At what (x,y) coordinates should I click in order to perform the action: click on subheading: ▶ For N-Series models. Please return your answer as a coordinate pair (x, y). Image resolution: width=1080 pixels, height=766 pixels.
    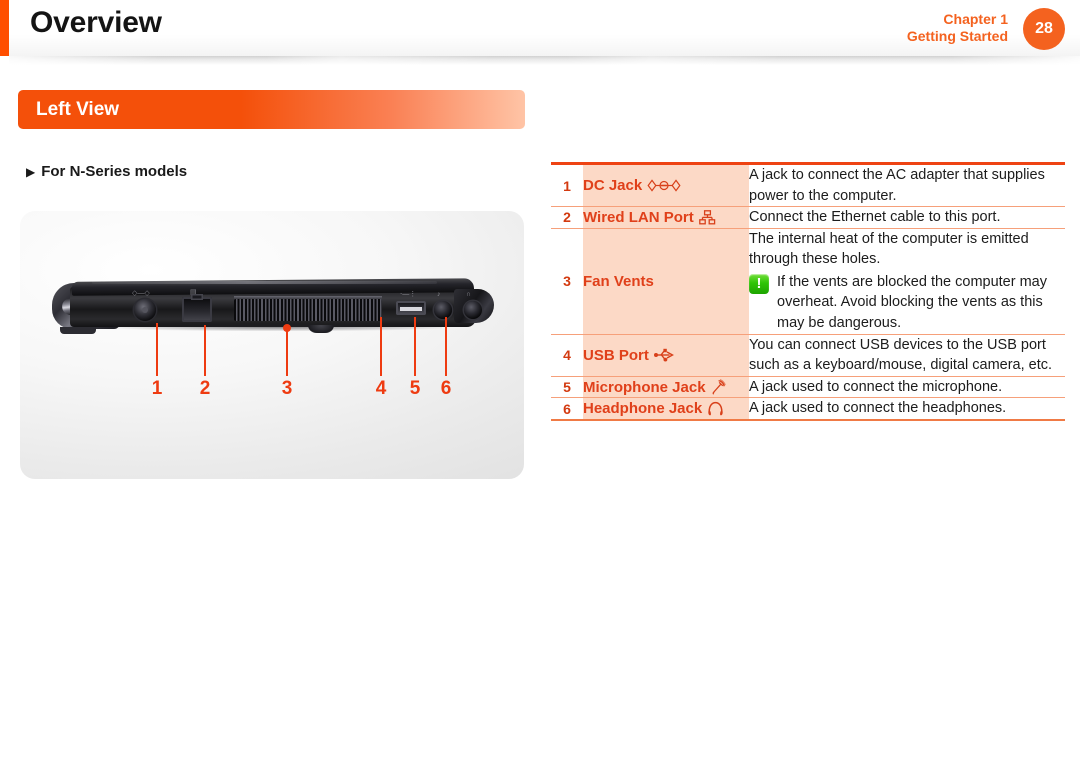
    Looking at the image, I should click on (106, 171).